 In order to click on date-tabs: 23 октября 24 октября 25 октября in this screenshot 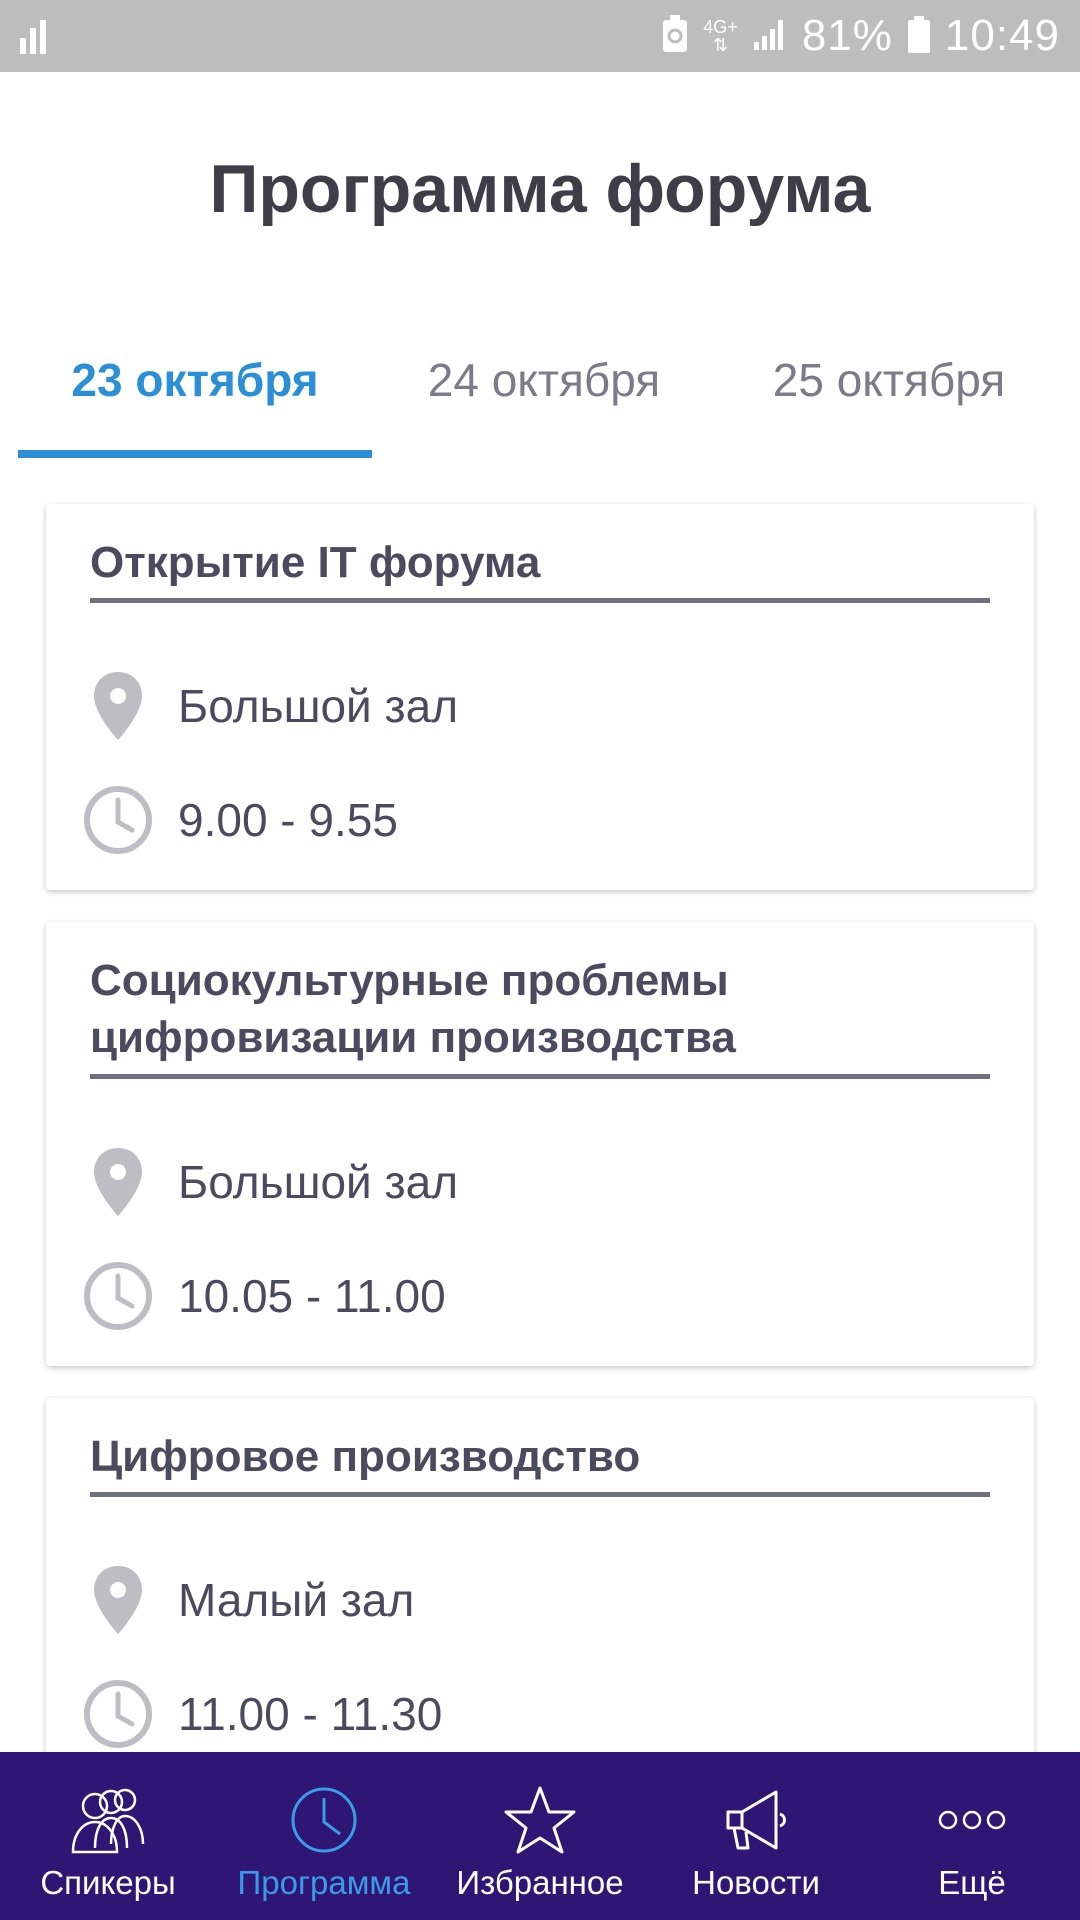, I will do `click(540, 400)`.